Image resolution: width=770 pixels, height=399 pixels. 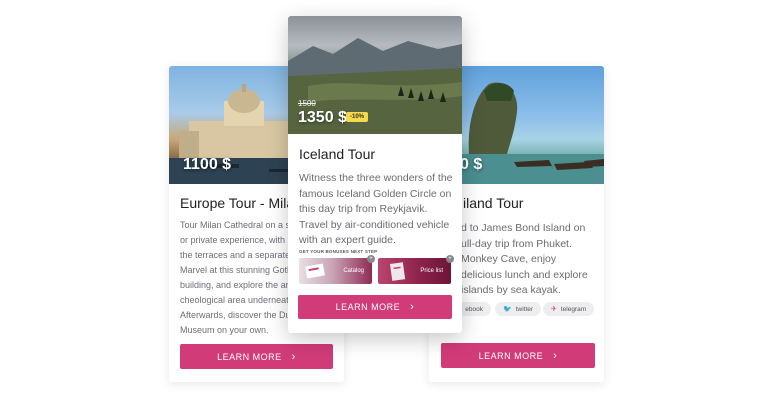 What do you see at coordinates (338, 251) in the screenshot?
I see `bonus-section-label: GET YOUR BONUSES NEXT STEP` at bounding box center [338, 251].